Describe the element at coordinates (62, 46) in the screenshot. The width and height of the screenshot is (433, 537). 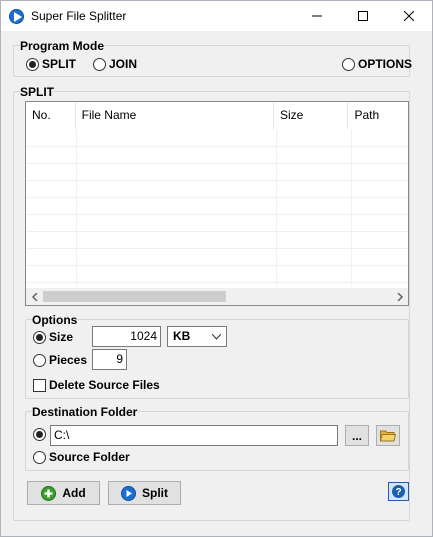
I see `program-mode-title: Program Mode` at that location.